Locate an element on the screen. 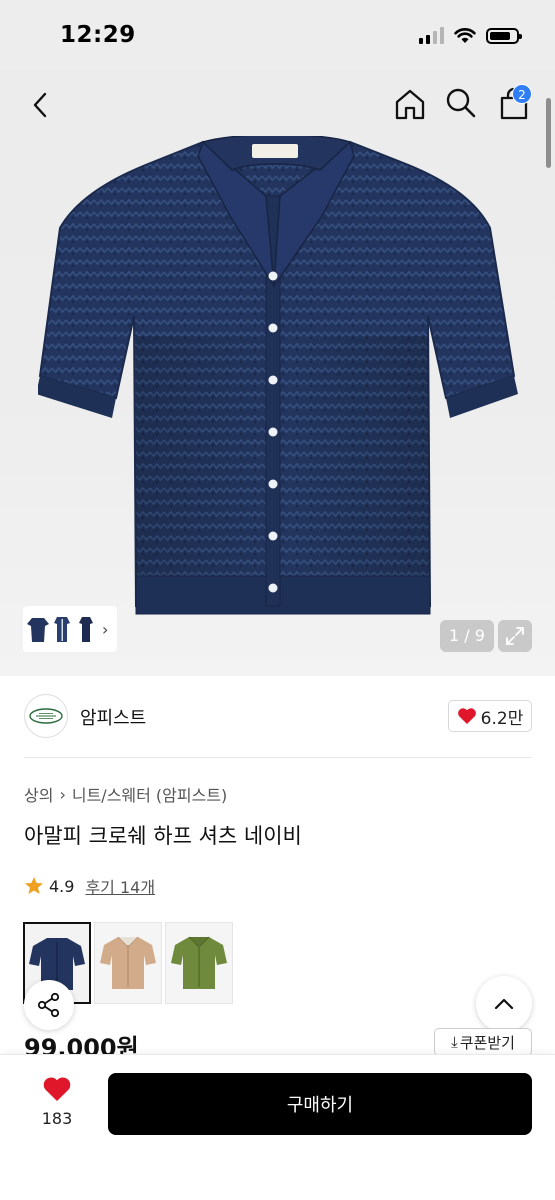  expand-button is located at coordinates (515, 636).